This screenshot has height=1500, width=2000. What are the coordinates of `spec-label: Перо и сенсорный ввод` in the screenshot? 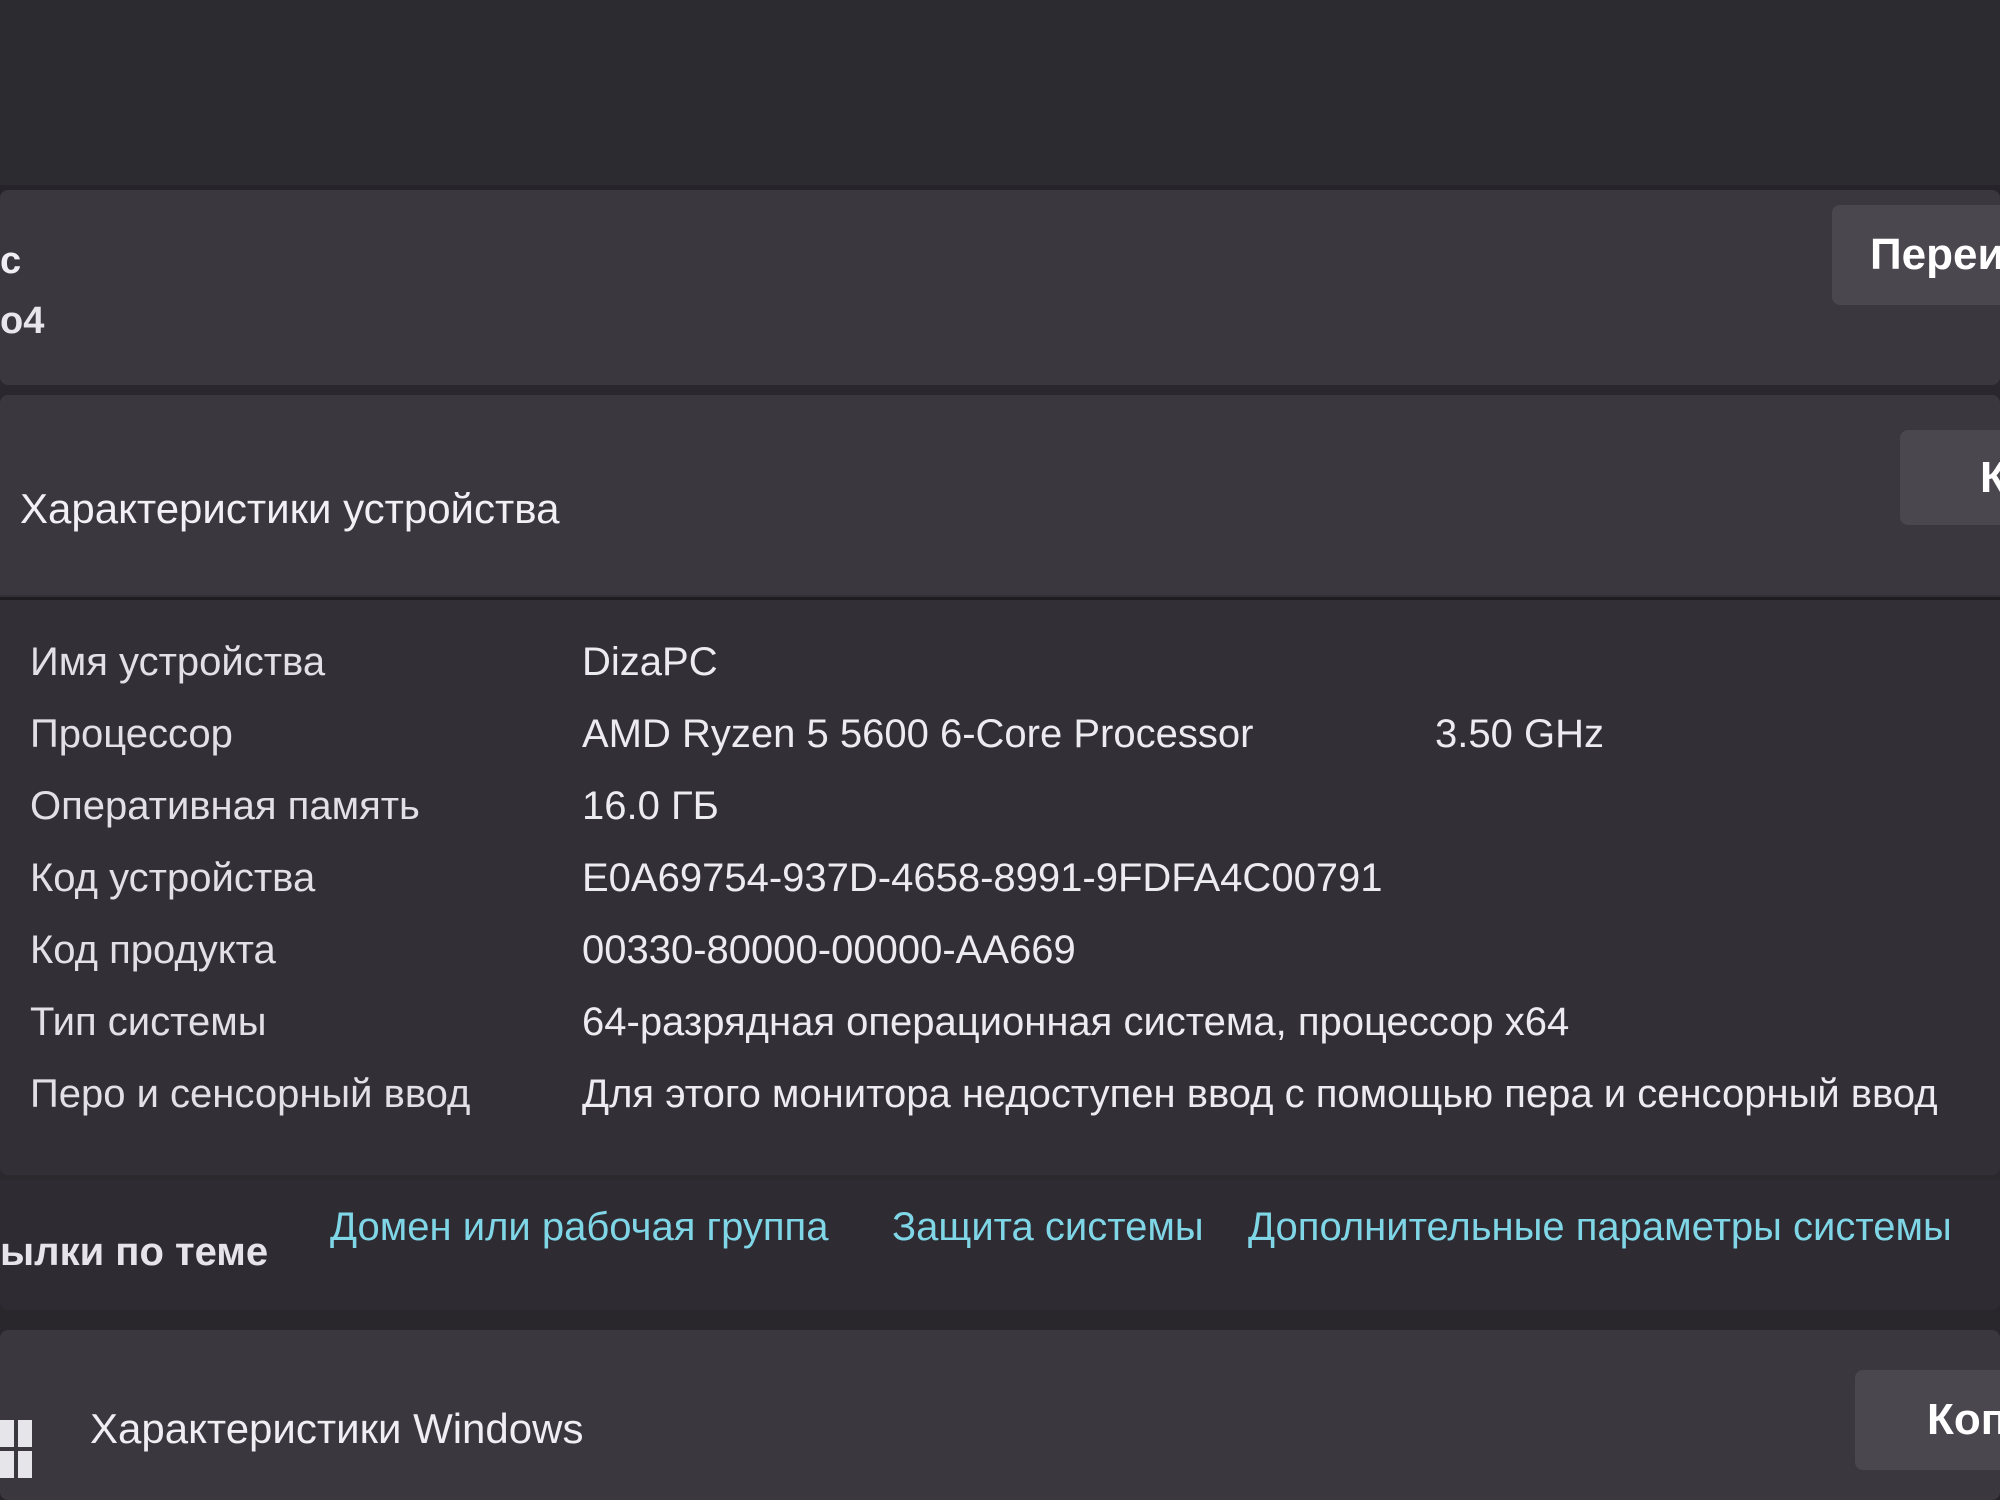 It's located at (250, 1094).